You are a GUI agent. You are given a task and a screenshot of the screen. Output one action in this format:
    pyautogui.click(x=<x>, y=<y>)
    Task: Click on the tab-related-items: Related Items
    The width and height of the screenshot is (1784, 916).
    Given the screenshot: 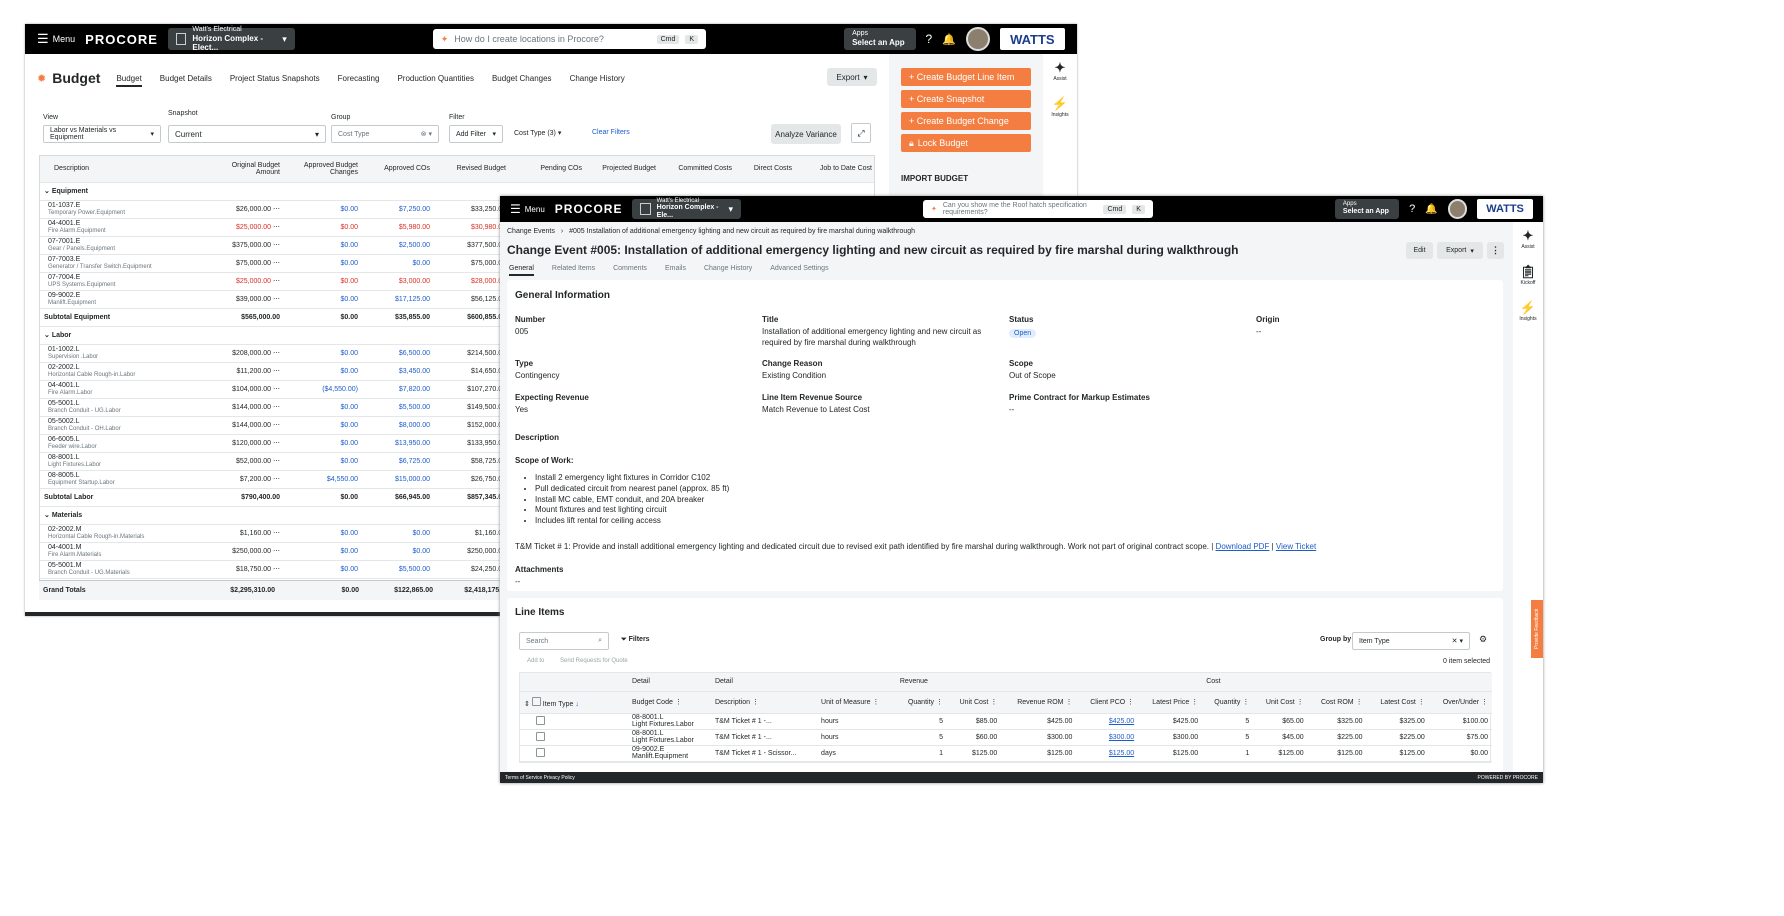 What is the action you would take?
    pyautogui.click(x=573, y=268)
    